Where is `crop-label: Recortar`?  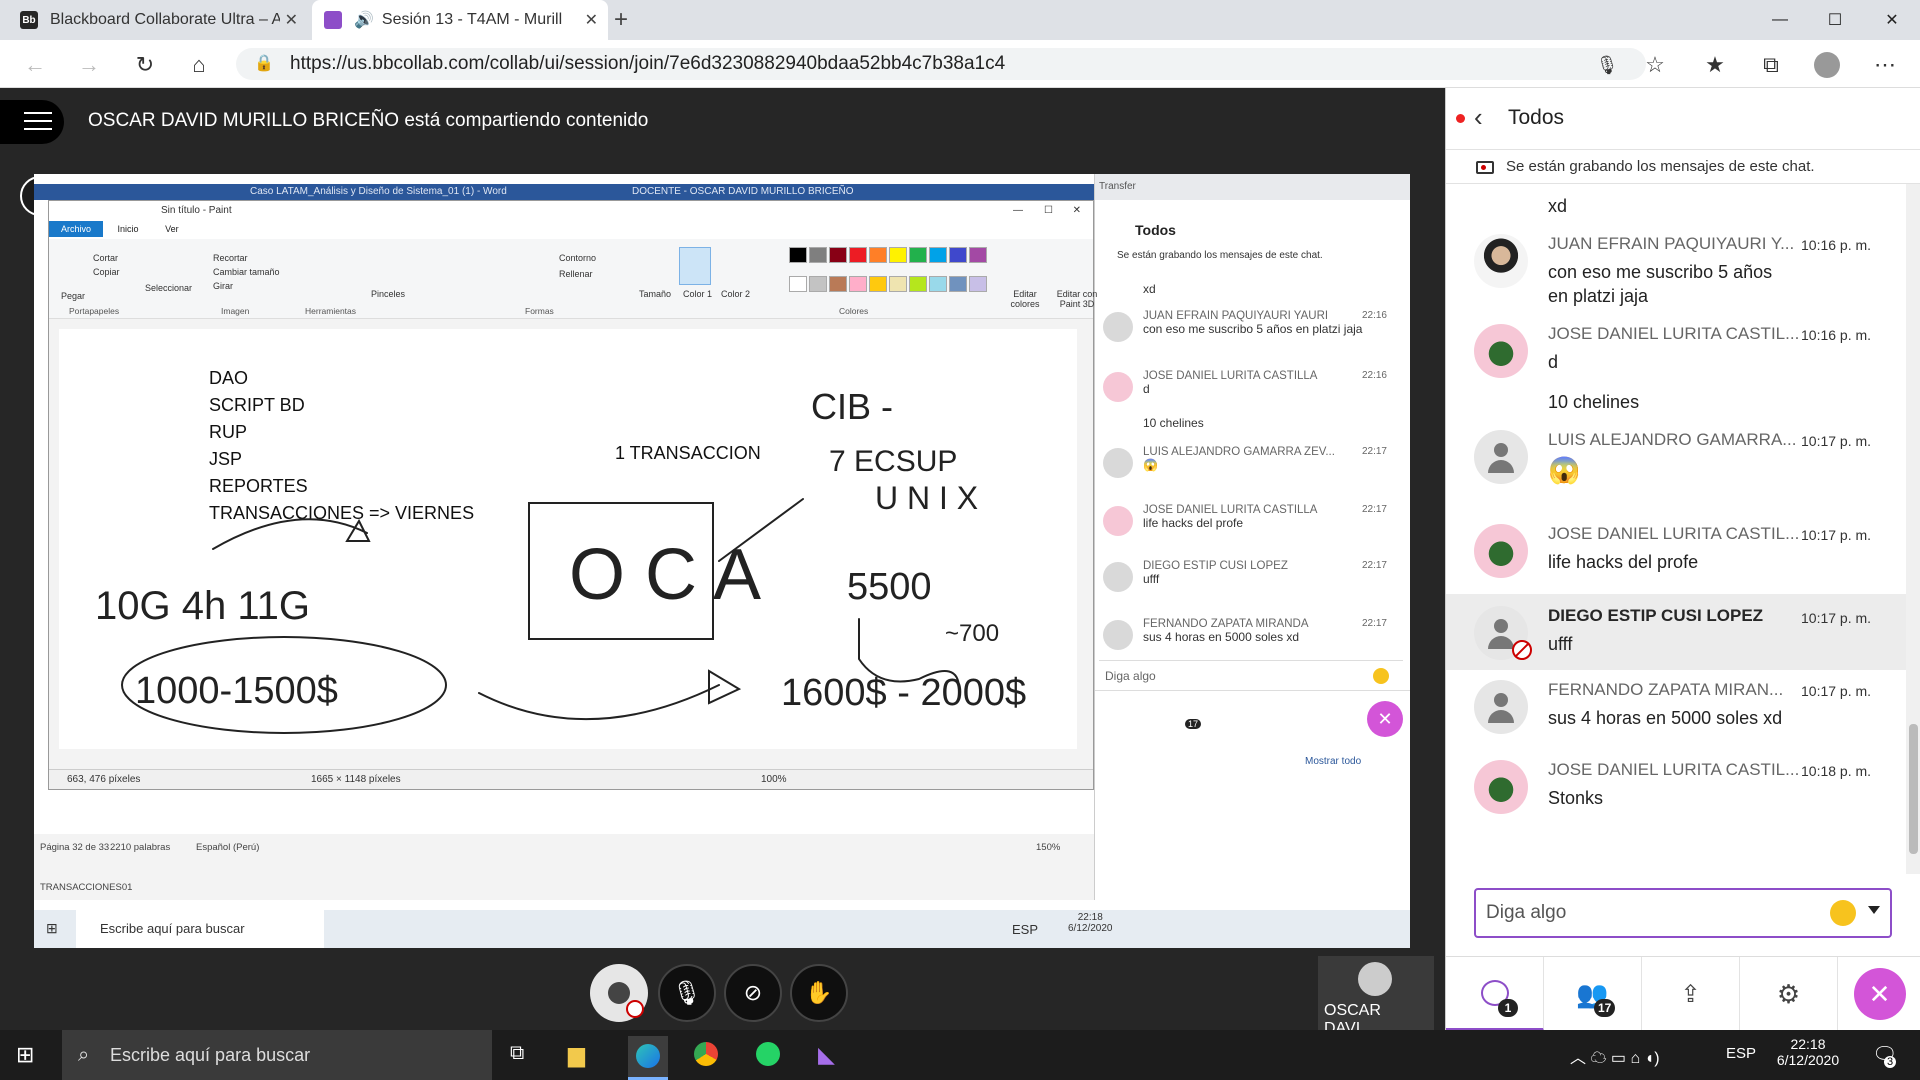
crop-label: Recortar is located at coordinates (230, 258).